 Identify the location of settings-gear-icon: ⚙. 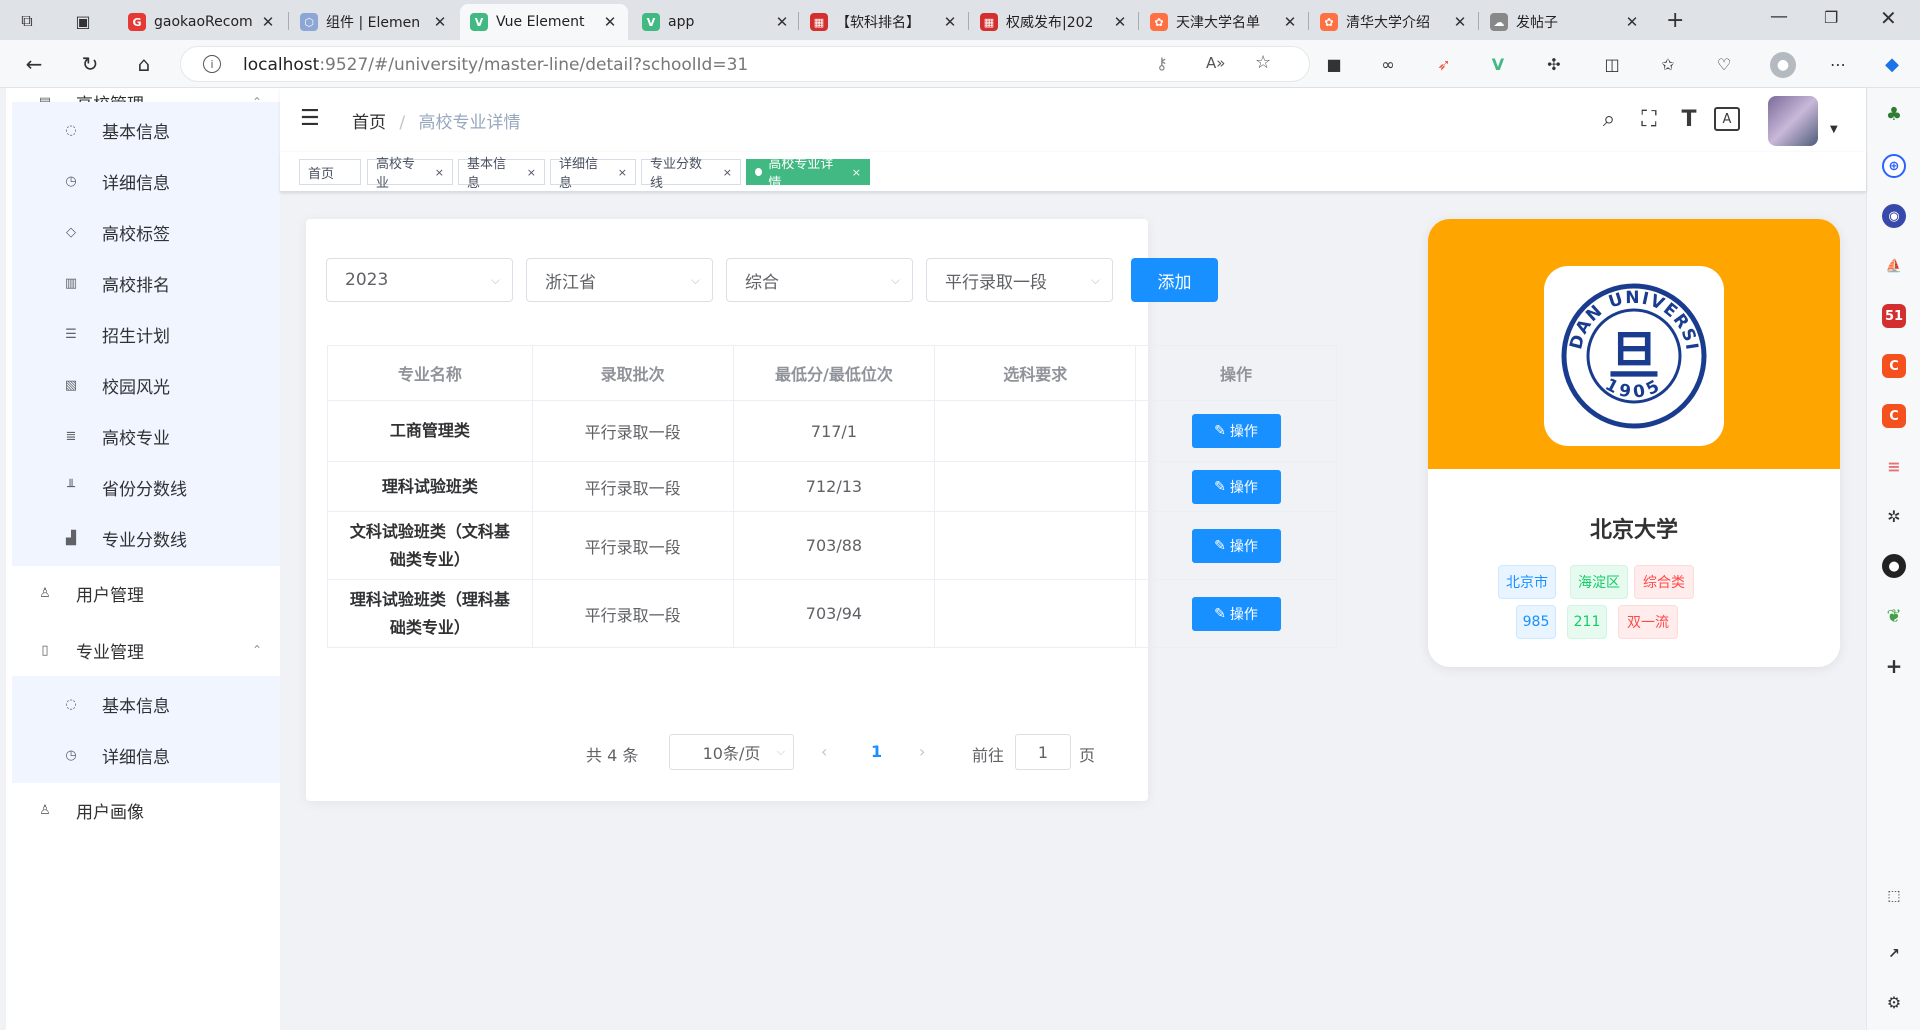
(1894, 1002).